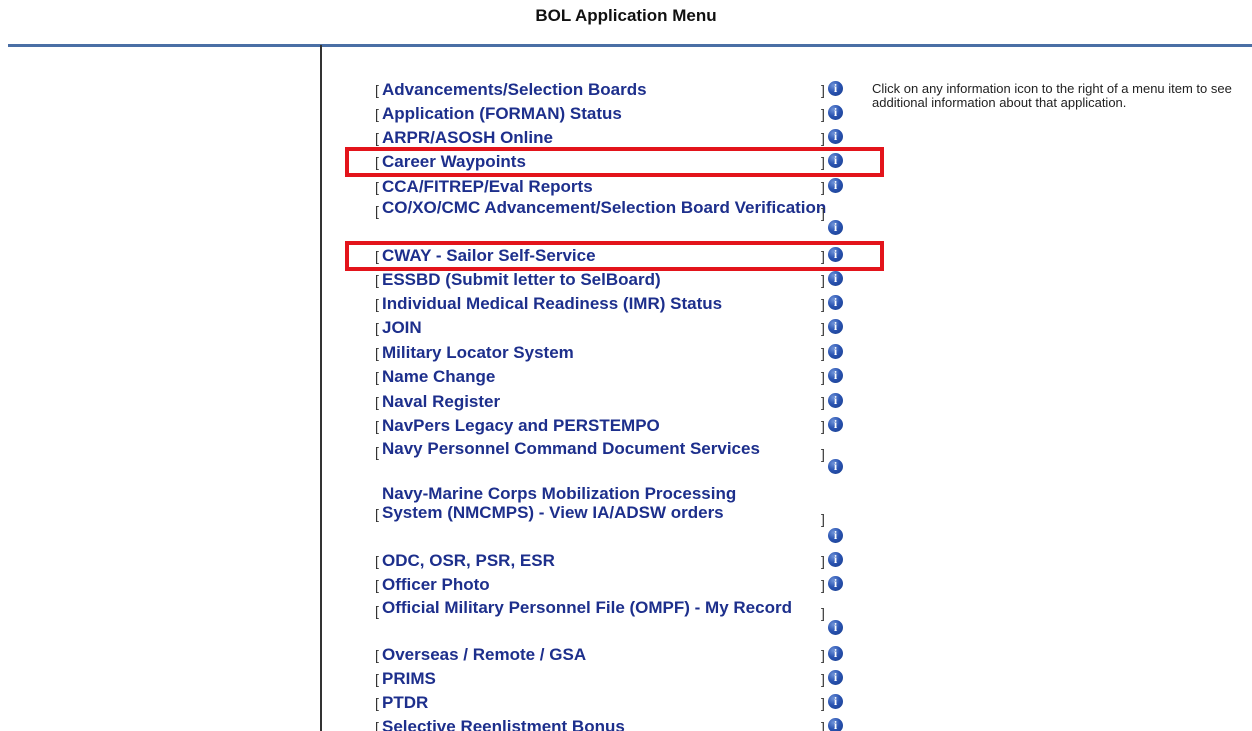 The height and width of the screenshot is (731, 1252). What do you see at coordinates (321, 388) in the screenshot?
I see `sidebar-divider` at bounding box center [321, 388].